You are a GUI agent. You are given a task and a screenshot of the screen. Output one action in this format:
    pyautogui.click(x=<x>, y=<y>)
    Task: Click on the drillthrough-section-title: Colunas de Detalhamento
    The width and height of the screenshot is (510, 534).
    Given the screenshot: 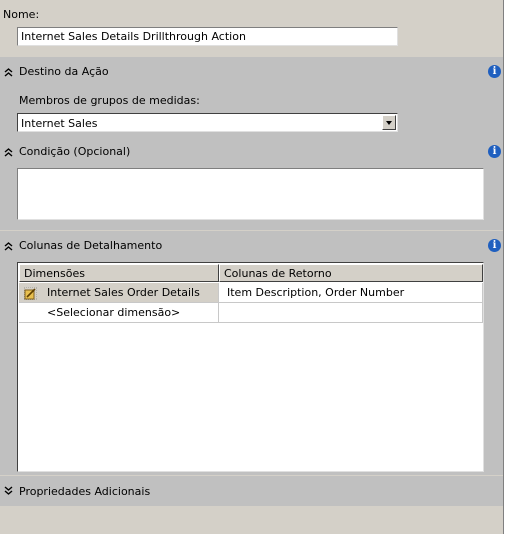 What is the action you would take?
    pyautogui.click(x=91, y=245)
    